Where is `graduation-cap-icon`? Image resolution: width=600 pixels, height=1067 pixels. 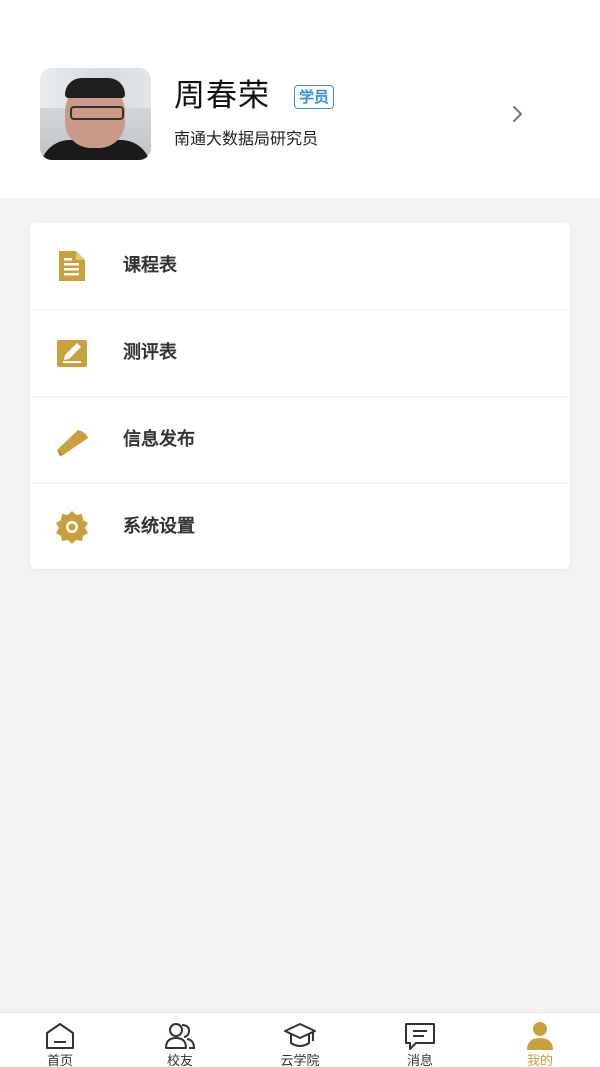 graduation-cap-icon is located at coordinates (300, 1035).